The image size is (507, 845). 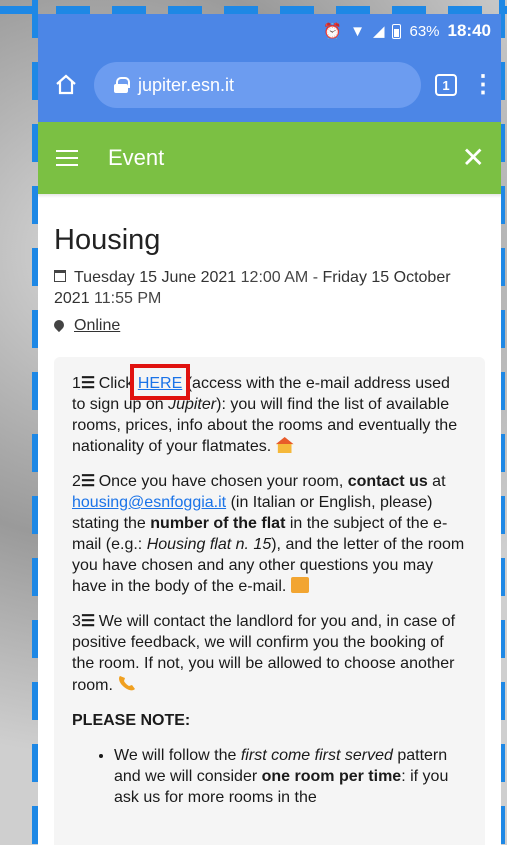 What do you see at coordinates (269, 158) in the screenshot?
I see `event-header: Event ✕` at bounding box center [269, 158].